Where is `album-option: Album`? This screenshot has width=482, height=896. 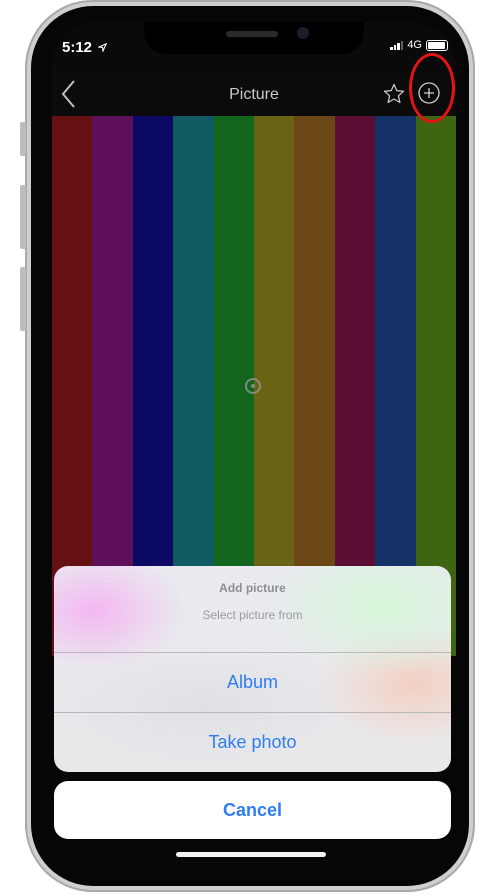
album-option: Album is located at coordinates (252, 682).